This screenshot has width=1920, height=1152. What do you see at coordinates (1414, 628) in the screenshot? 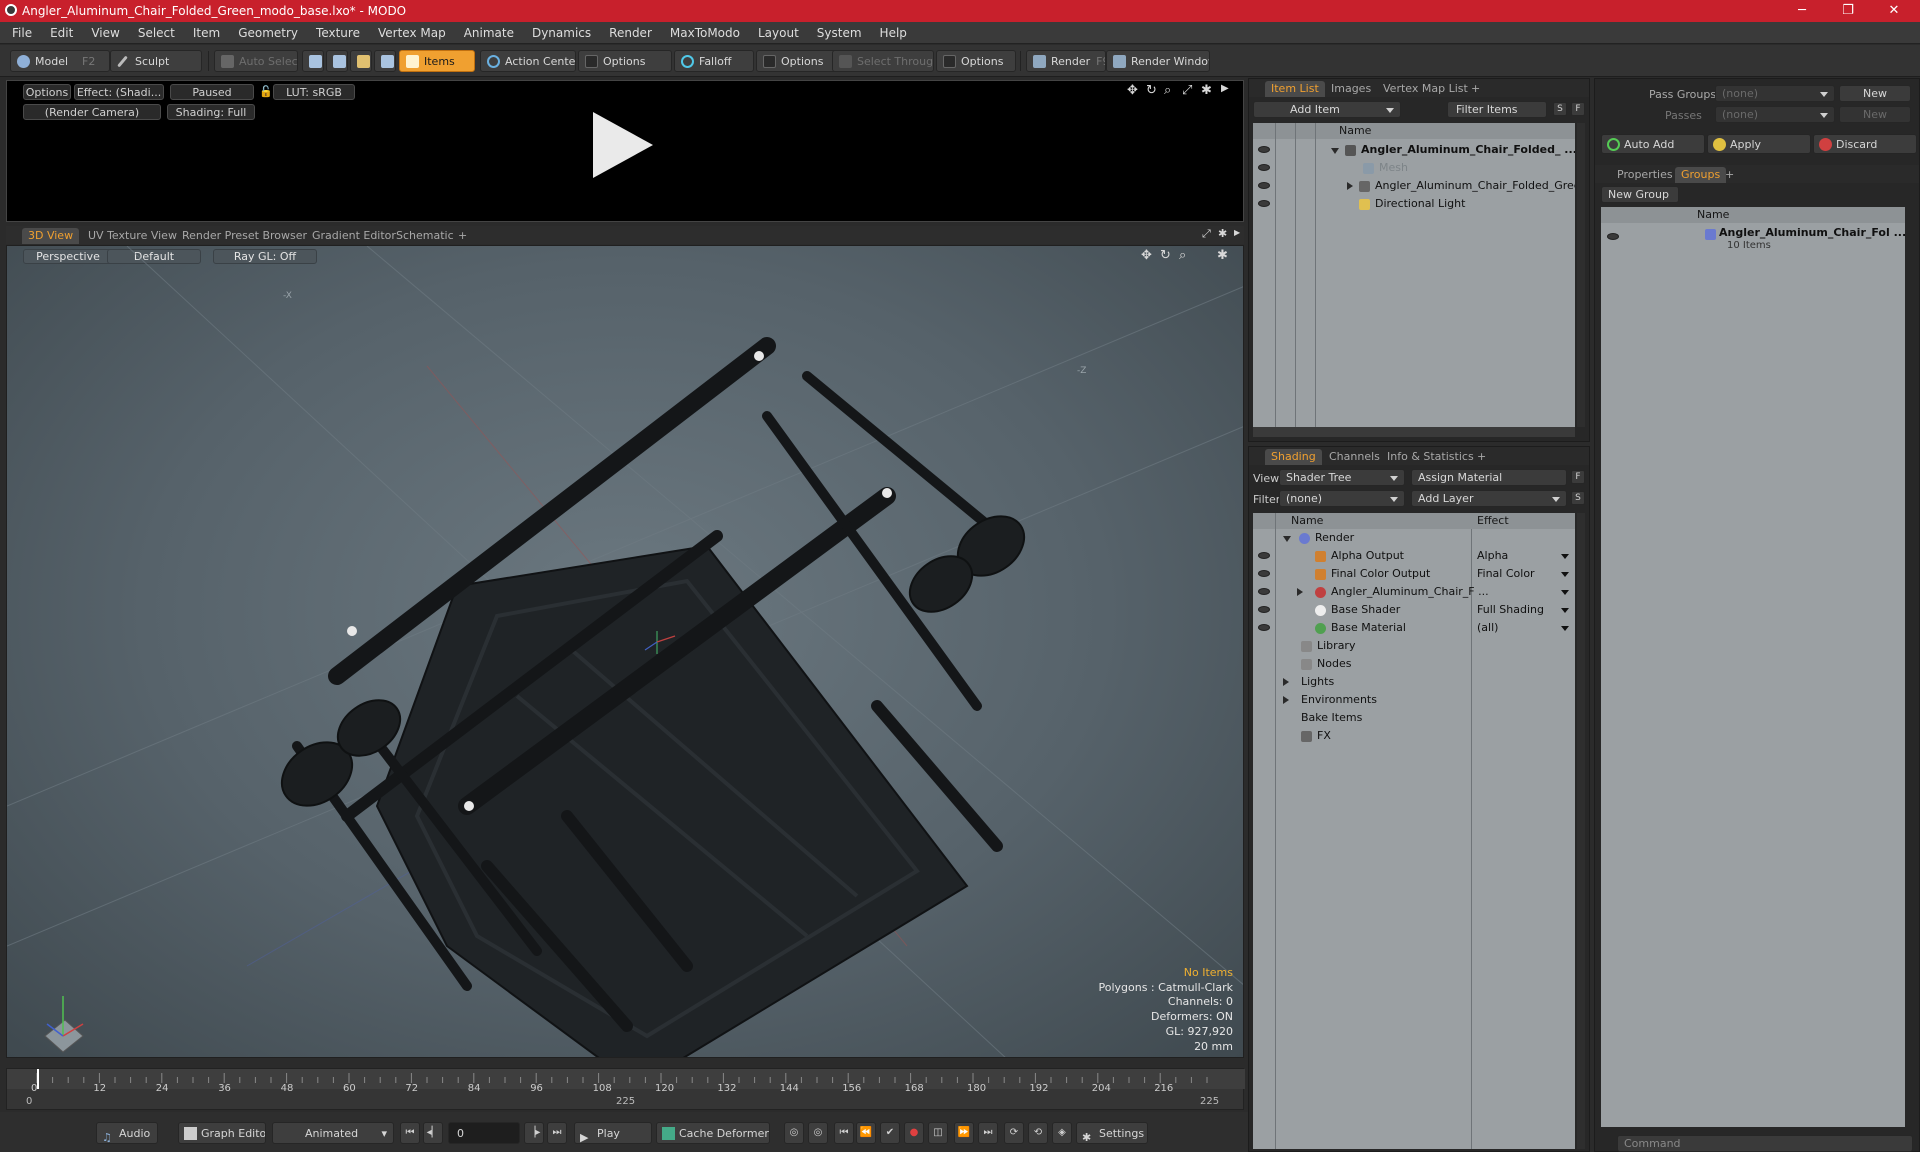
I see `shader-row-base-material: Base Material (all)` at bounding box center [1414, 628].